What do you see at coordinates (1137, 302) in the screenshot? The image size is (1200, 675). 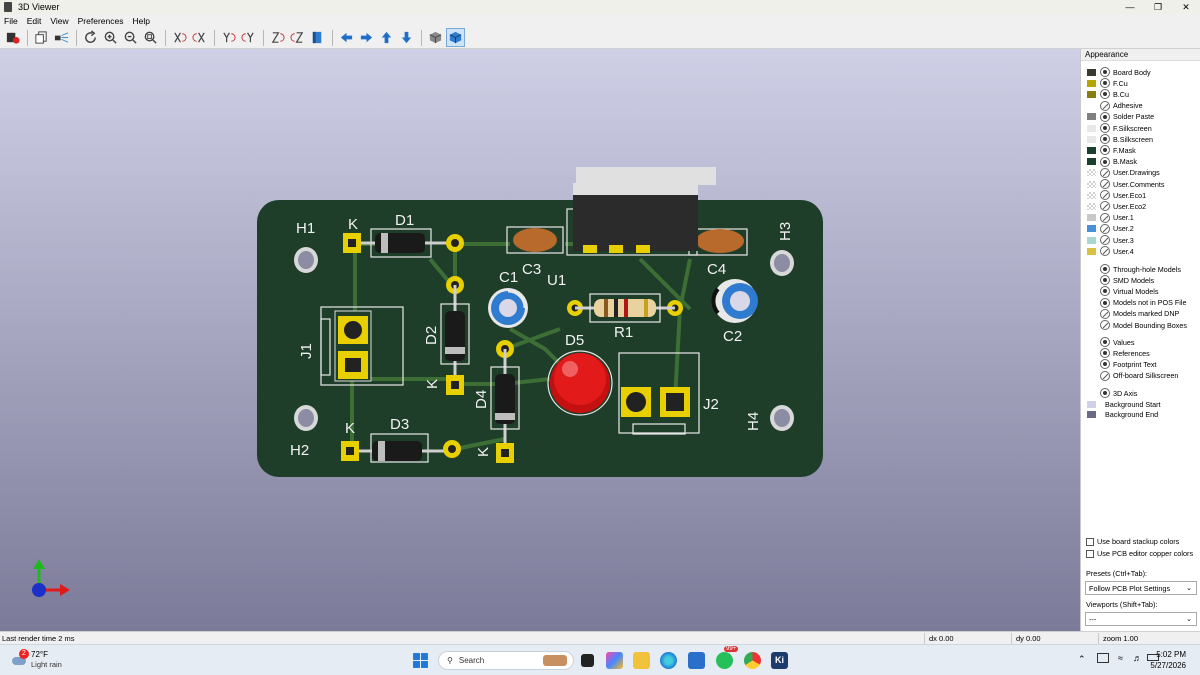 I see `layer-row: Models not in POS File` at bounding box center [1137, 302].